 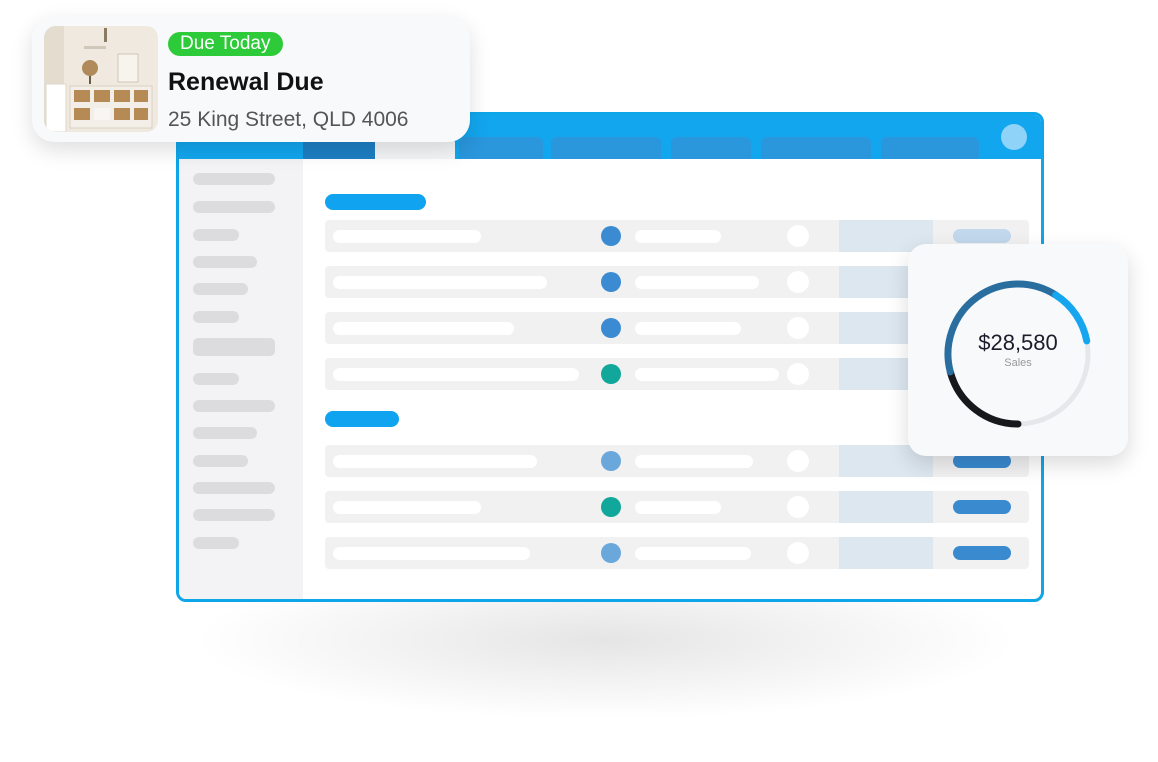 I want to click on user-avatar, so click(x=1014, y=137).